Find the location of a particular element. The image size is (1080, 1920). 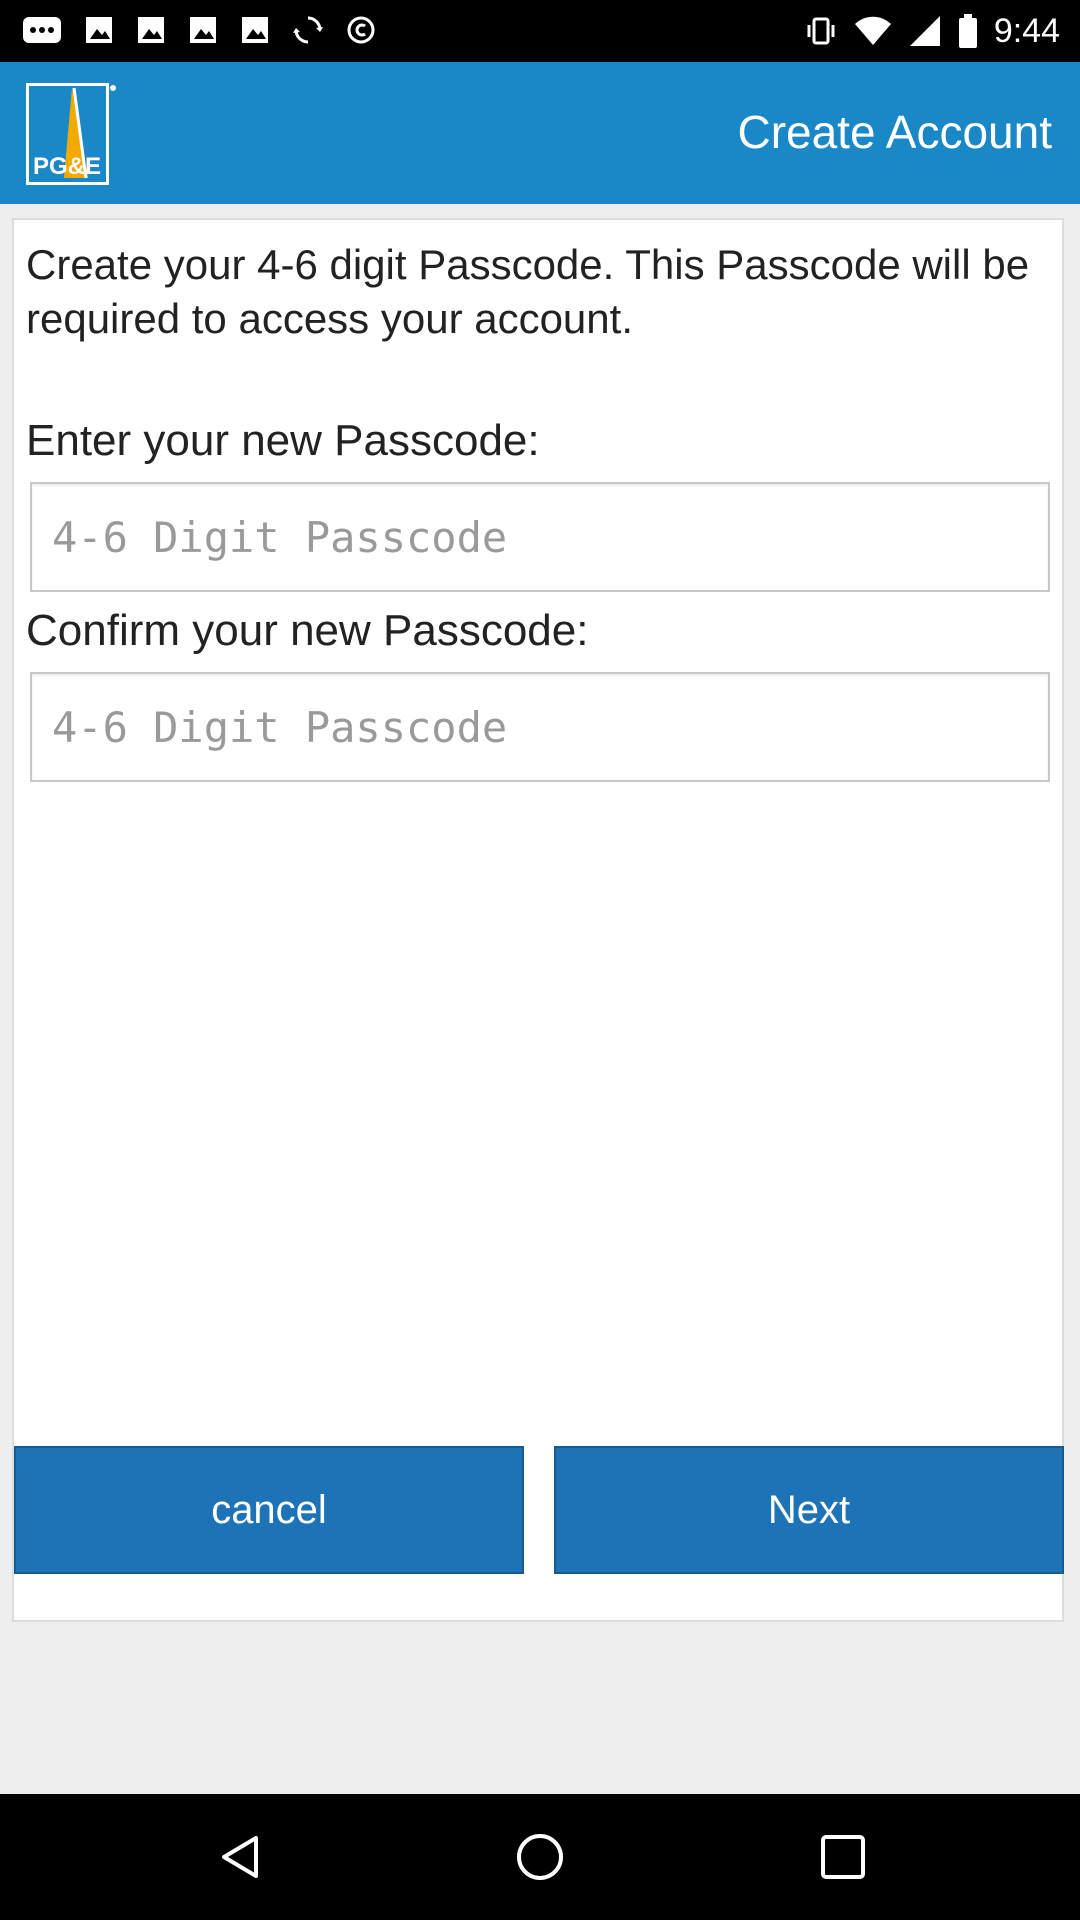

signal-icon is located at coordinates (924, 31).